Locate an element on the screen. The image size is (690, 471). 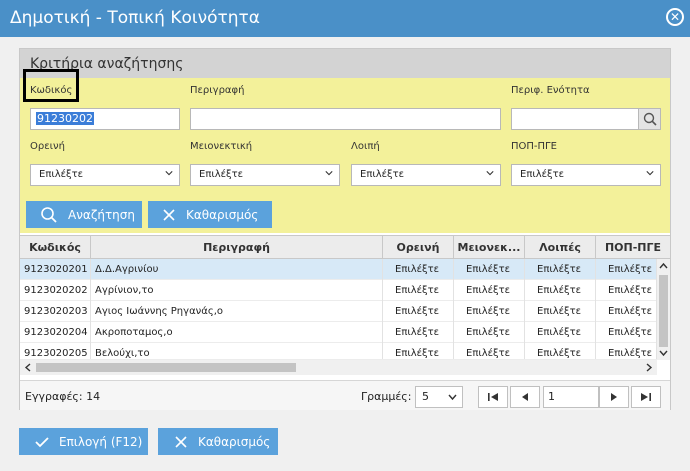
close-icon is located at coordinates (169, 214).